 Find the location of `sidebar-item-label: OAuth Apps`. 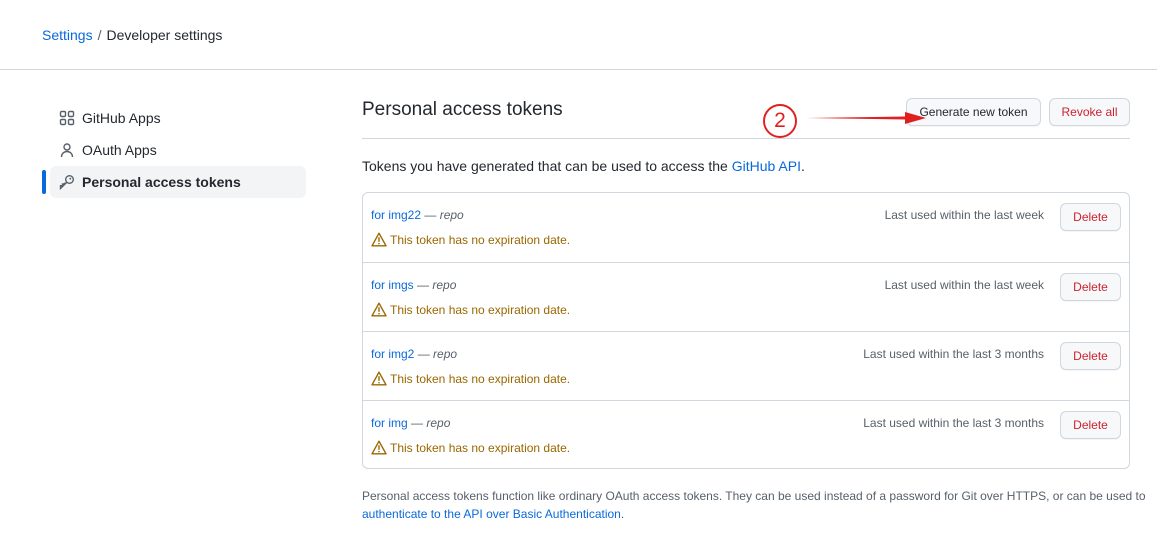

sidebar-item-label: OAuth Apps is located at coordinates (119, 150).